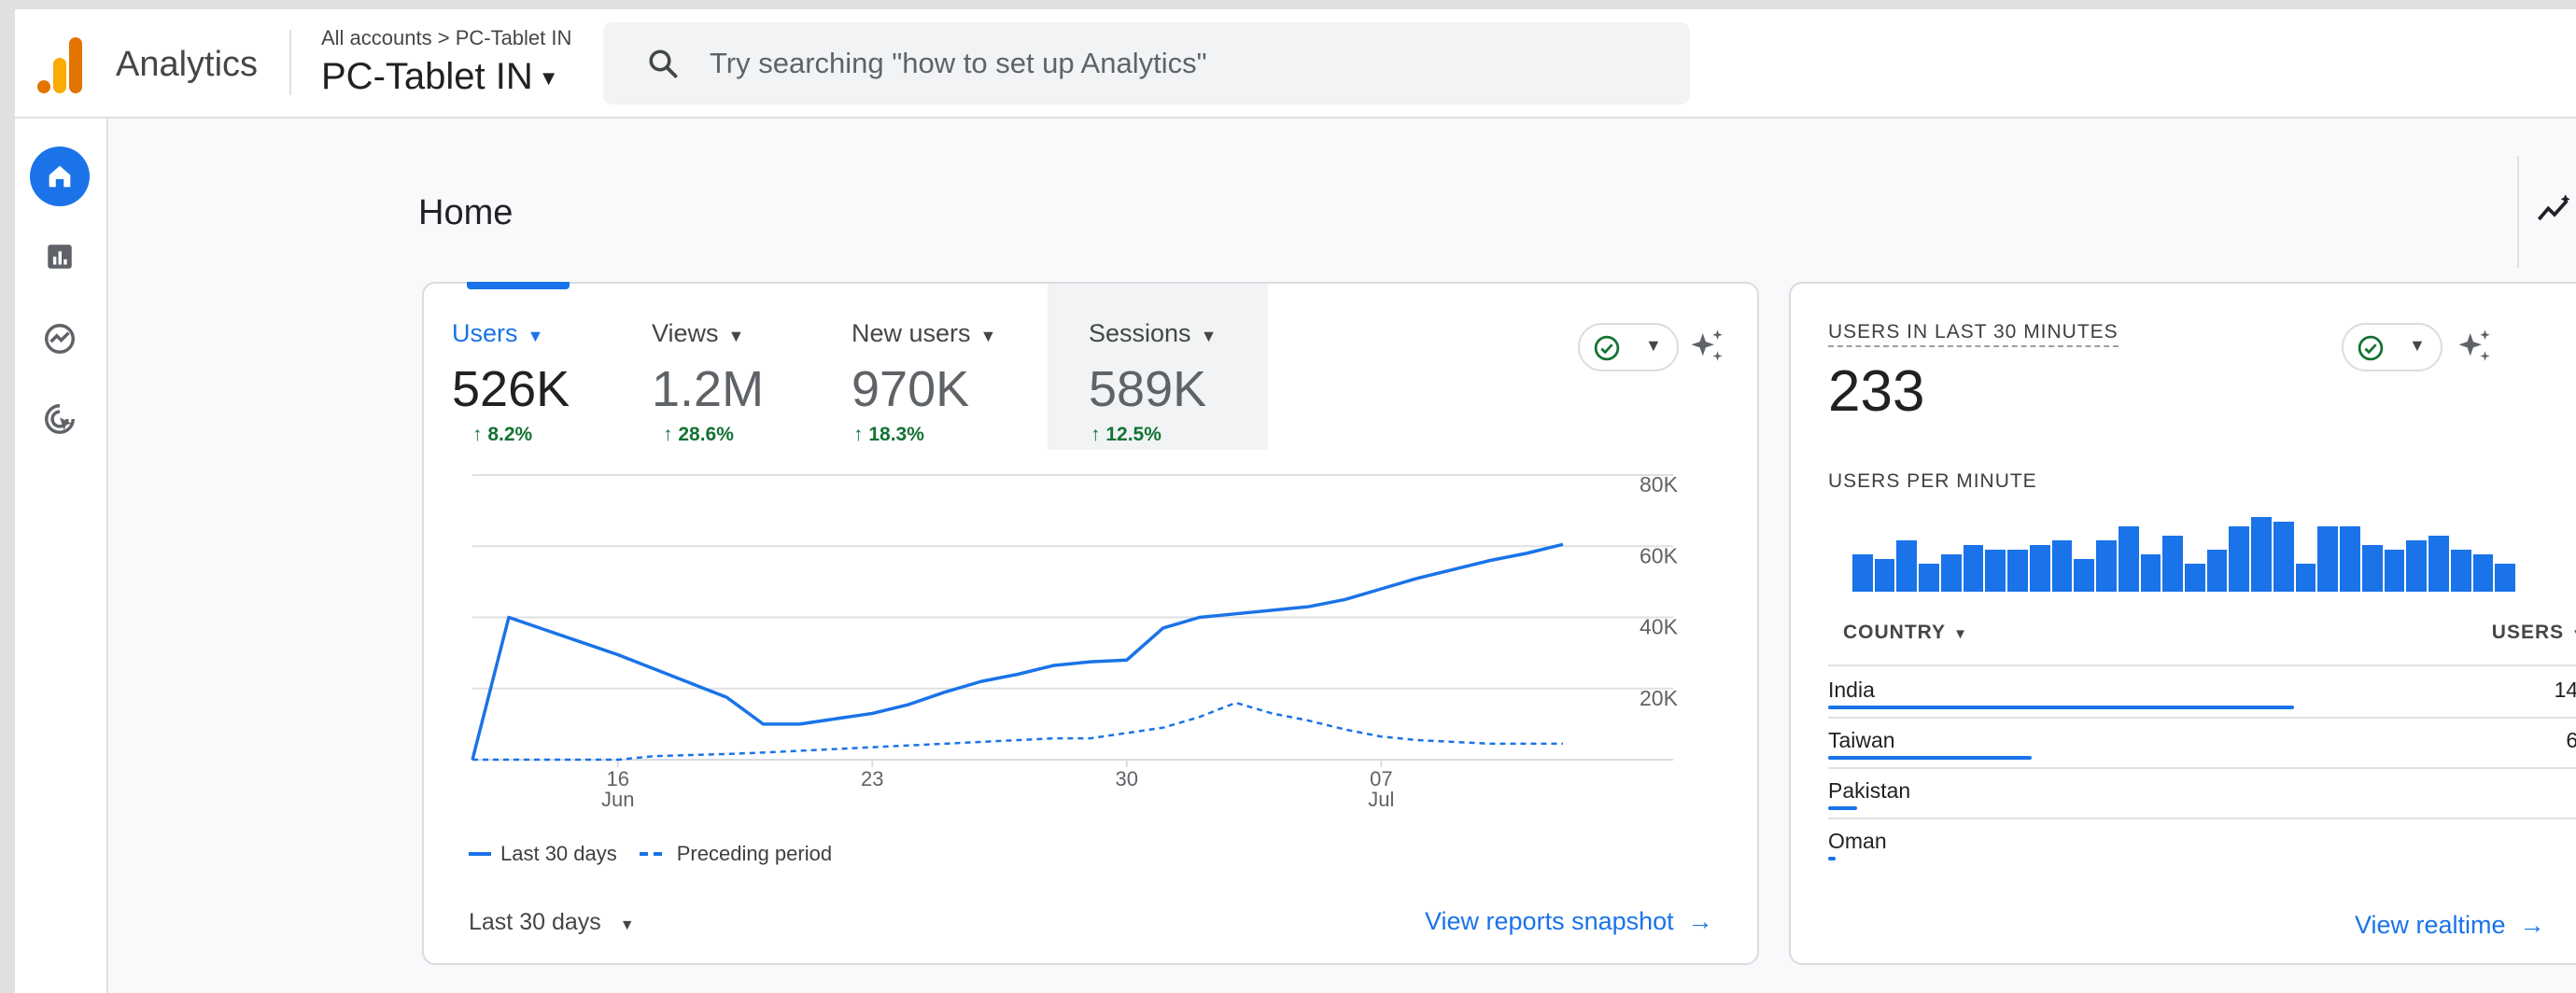 Image resolution: width=2576 pixels, height=993 pixels. Describe the element at coordinates (2565, 690) in the screenshot. I see `country-users: 149` at that location.